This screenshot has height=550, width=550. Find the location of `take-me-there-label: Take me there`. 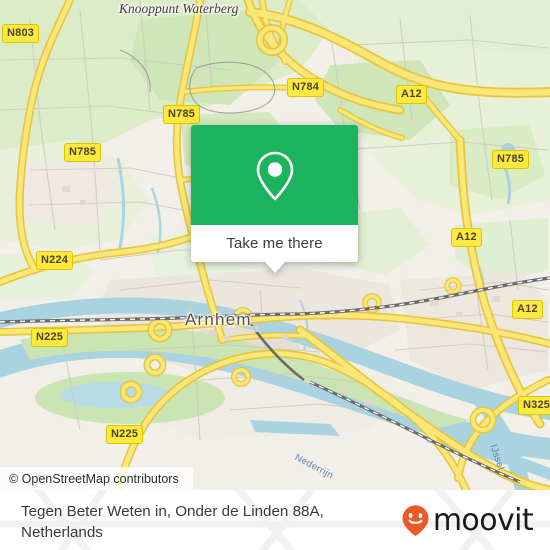

take-me-there-label: Take me there is located at coordinates (274, 243).